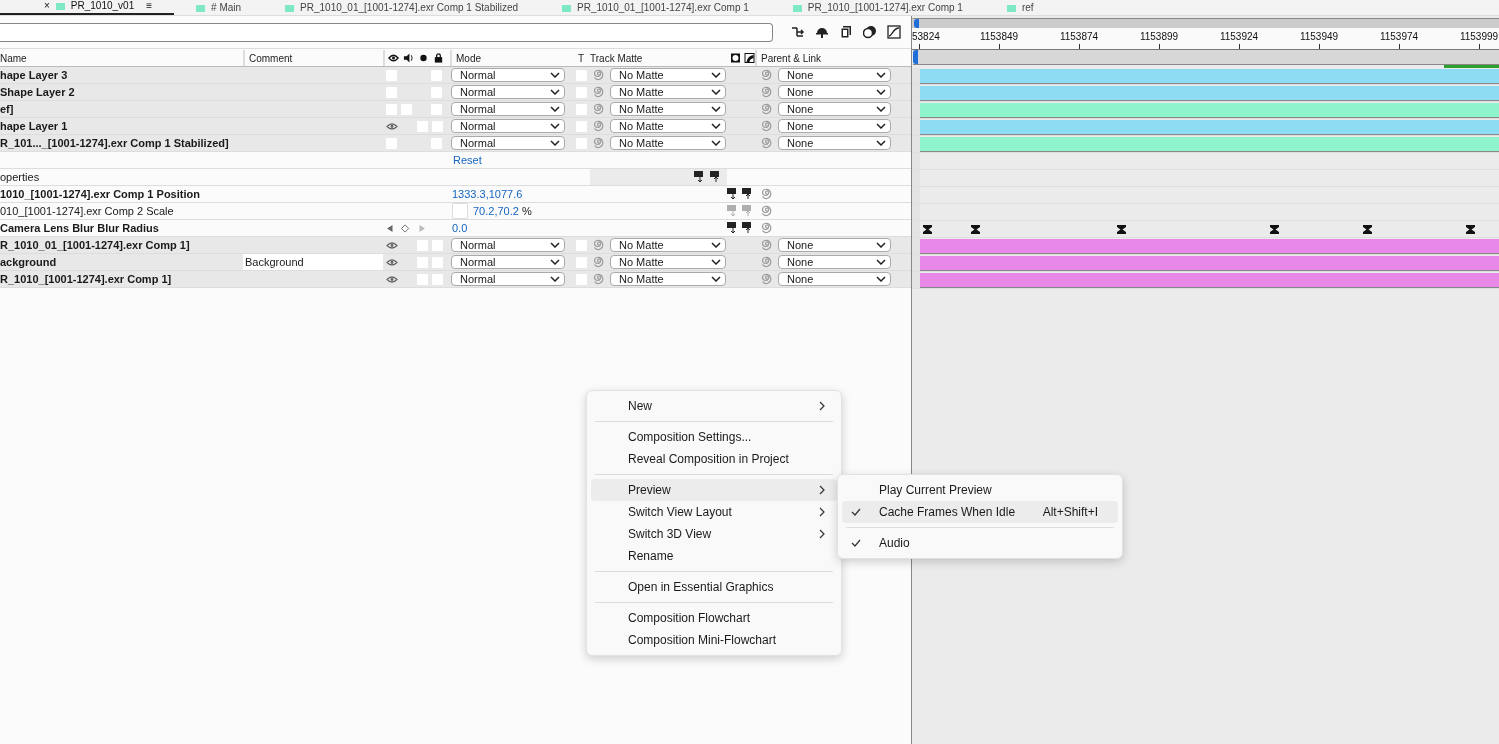  Describe the element at coordinates (714, 406) in the screenshot. I see `menu-item: New` at that location.